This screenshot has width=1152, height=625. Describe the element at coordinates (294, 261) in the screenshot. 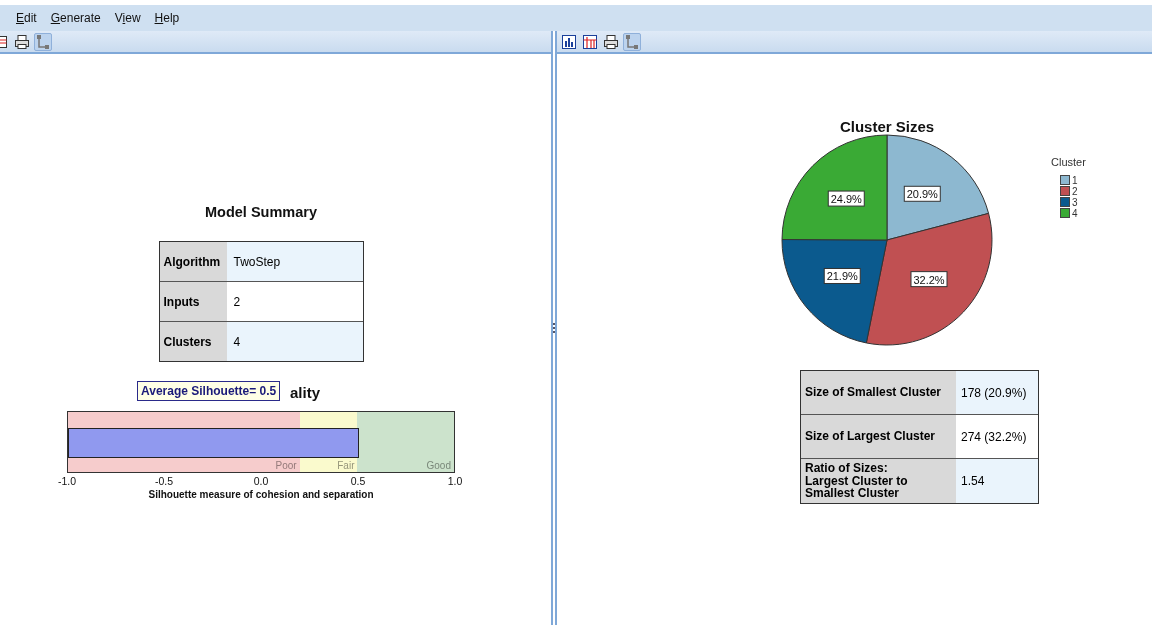

I see `table-cell: TwoStep` at that location.